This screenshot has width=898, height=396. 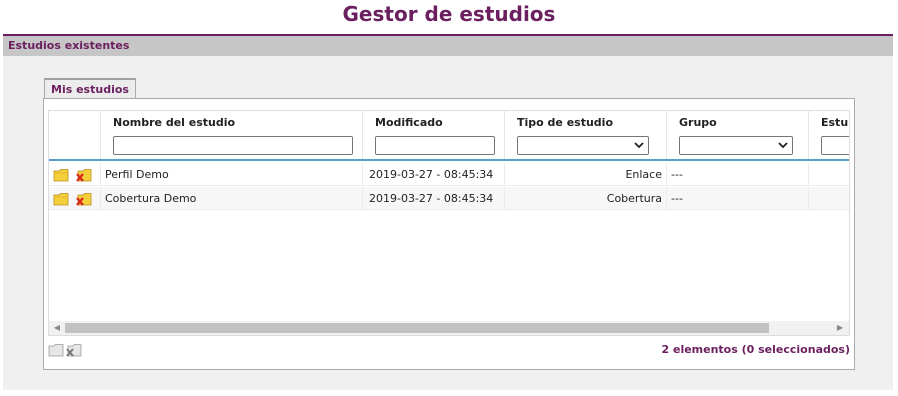 What do you see at coordinates (698, 122) in the screenshot?
I see `header-label-grupo: Grupo` at bounding box center [698, 122].